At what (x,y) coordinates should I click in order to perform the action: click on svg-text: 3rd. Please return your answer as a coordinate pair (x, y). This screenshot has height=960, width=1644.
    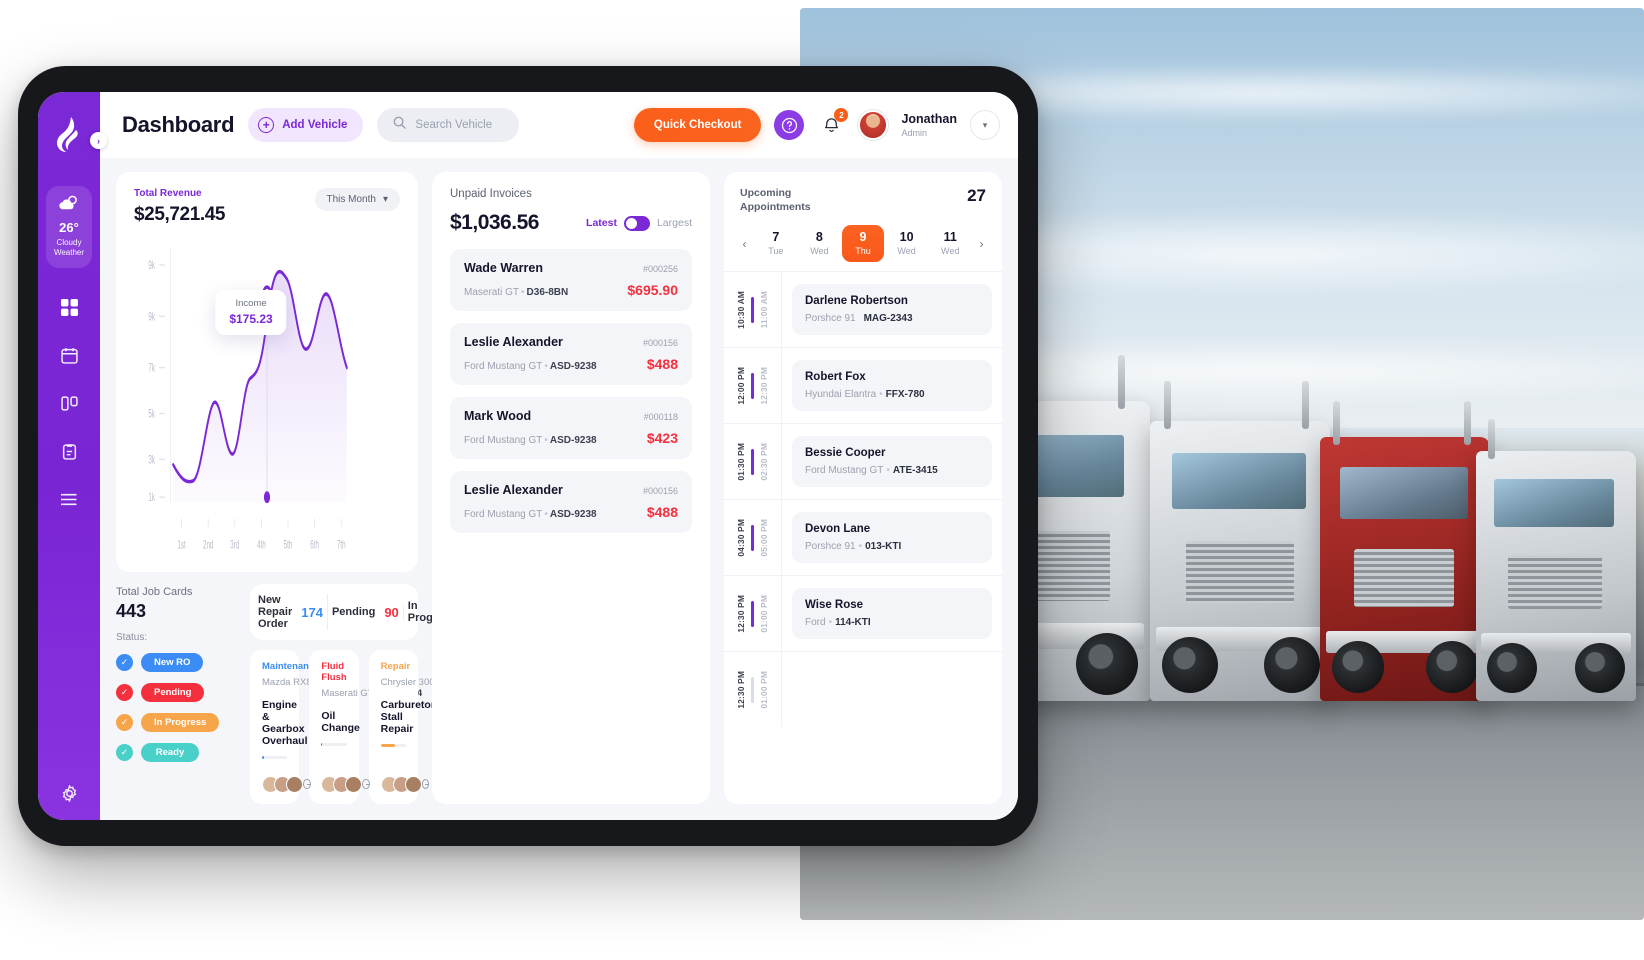
    Looking at the image, I should click on (234, 545).